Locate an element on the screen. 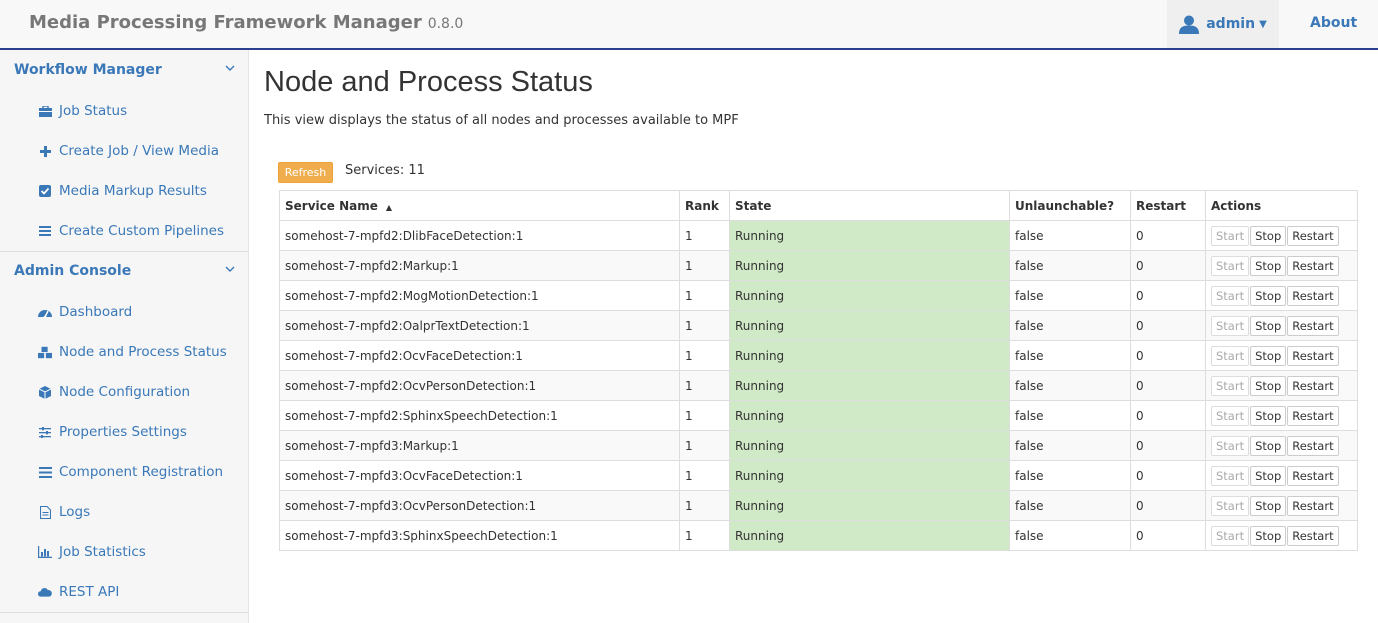 The image size is (1378, 623). sidebar-item-job-status: Job Status is located at coordinates (124, 111).